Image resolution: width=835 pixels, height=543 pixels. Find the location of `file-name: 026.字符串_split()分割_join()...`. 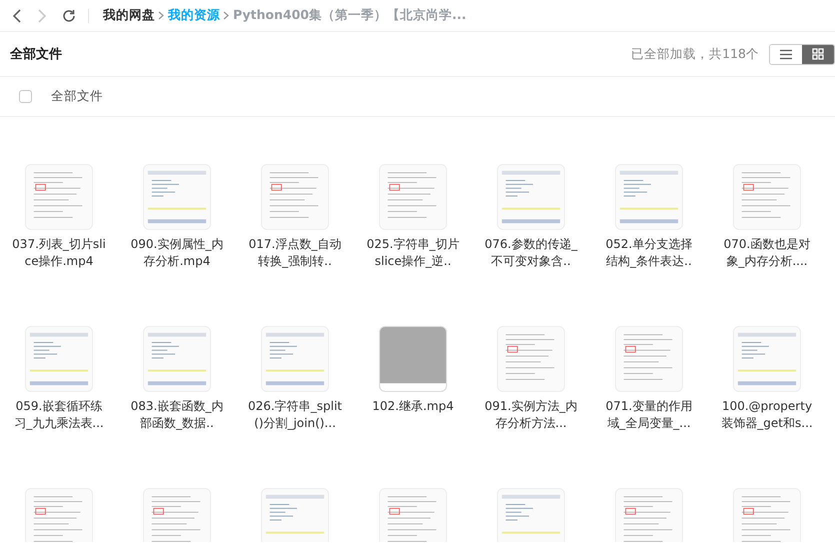

file-name: 026.字符串_split()分割_join()... is located at coordinates (295, 415).